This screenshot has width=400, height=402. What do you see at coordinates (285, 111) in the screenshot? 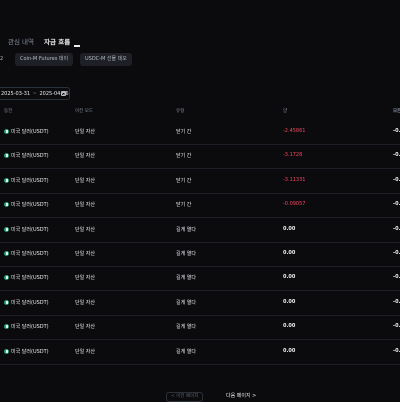
I see `header-amount: 양` at bounding box center [285, 111].